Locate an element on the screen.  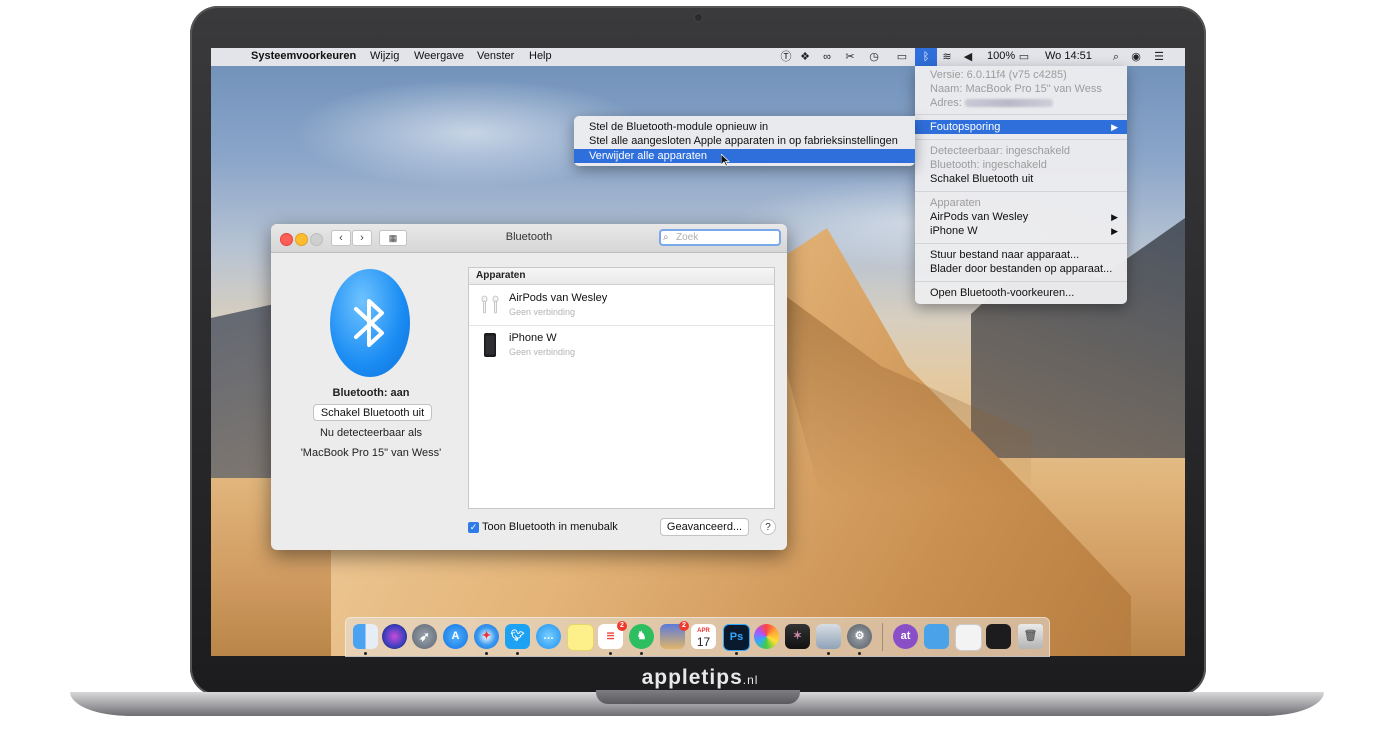
menu-venster: Venster is located at coordinates (495, 56).